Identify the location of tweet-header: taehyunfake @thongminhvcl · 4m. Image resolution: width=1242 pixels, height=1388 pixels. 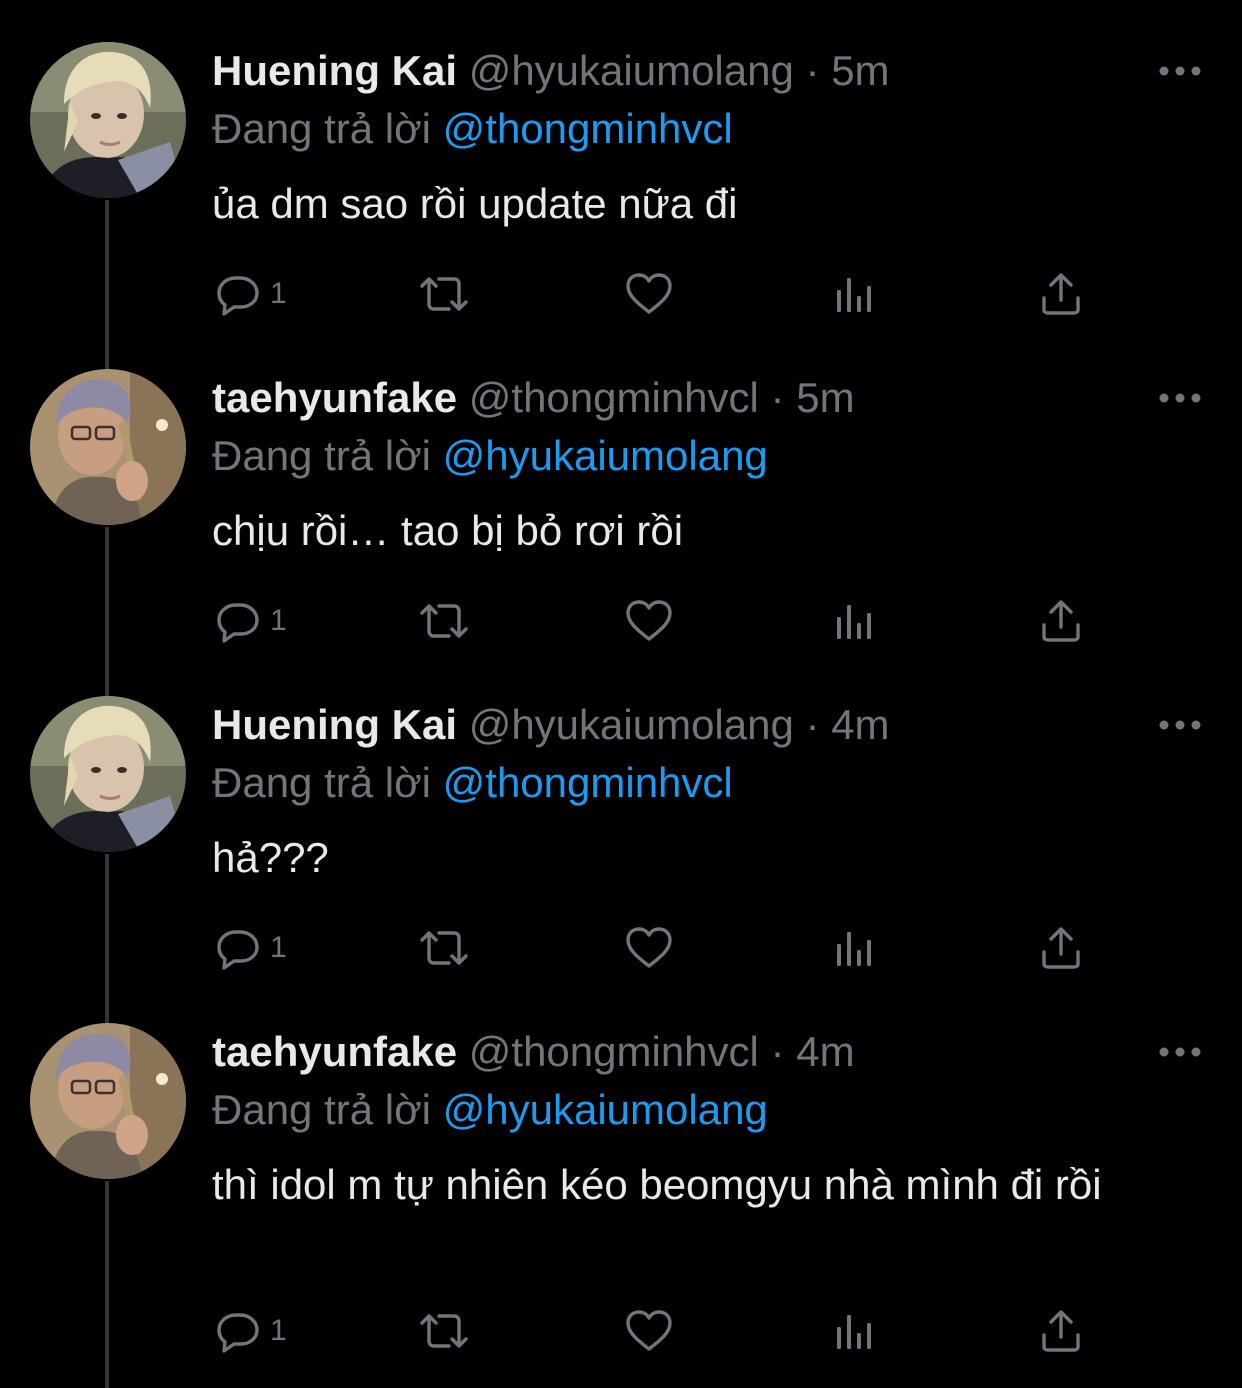
(533, 1052).